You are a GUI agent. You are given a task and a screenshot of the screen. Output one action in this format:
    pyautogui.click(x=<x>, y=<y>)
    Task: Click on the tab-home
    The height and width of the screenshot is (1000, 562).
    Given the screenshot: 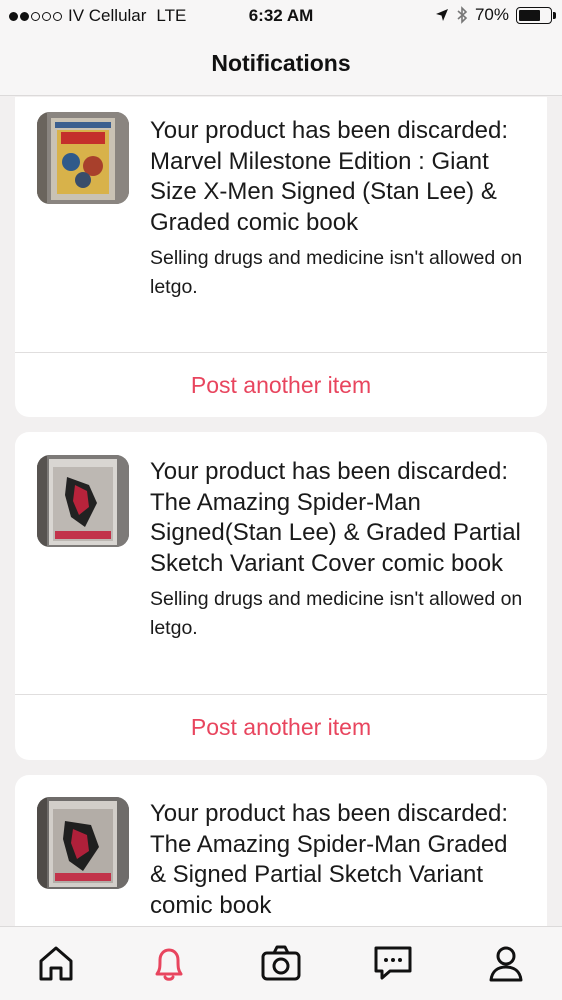 What is the action you would take?
    pyautogui.click(x=56, y=963)
    